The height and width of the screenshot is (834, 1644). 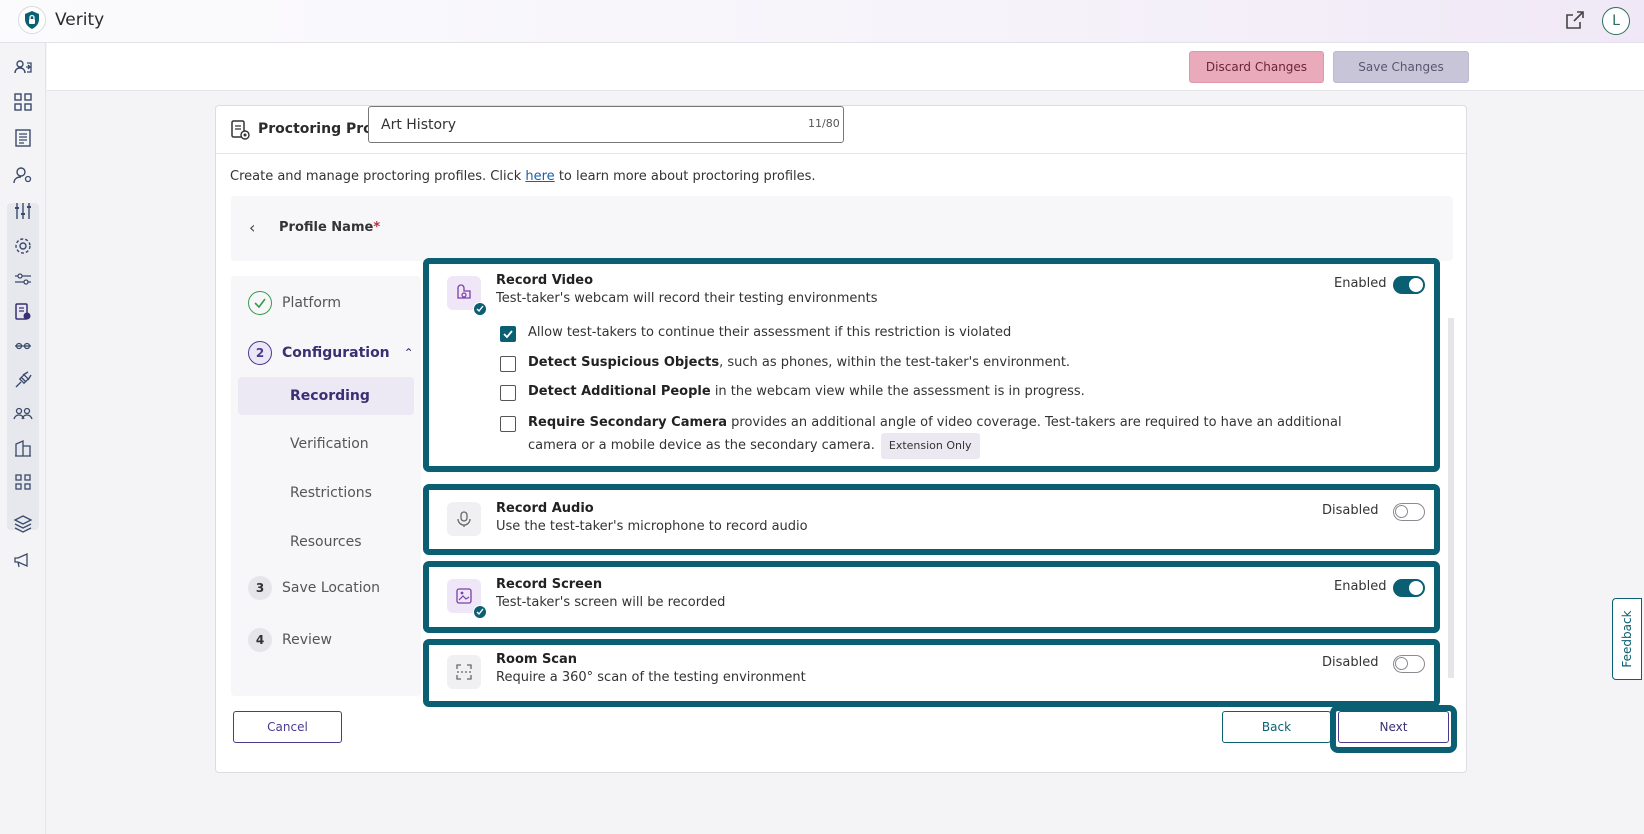 What do you see at coordinates (260, 303) in the screenshot?
I see `check-circle-icon` at bounding box center [260, 303].